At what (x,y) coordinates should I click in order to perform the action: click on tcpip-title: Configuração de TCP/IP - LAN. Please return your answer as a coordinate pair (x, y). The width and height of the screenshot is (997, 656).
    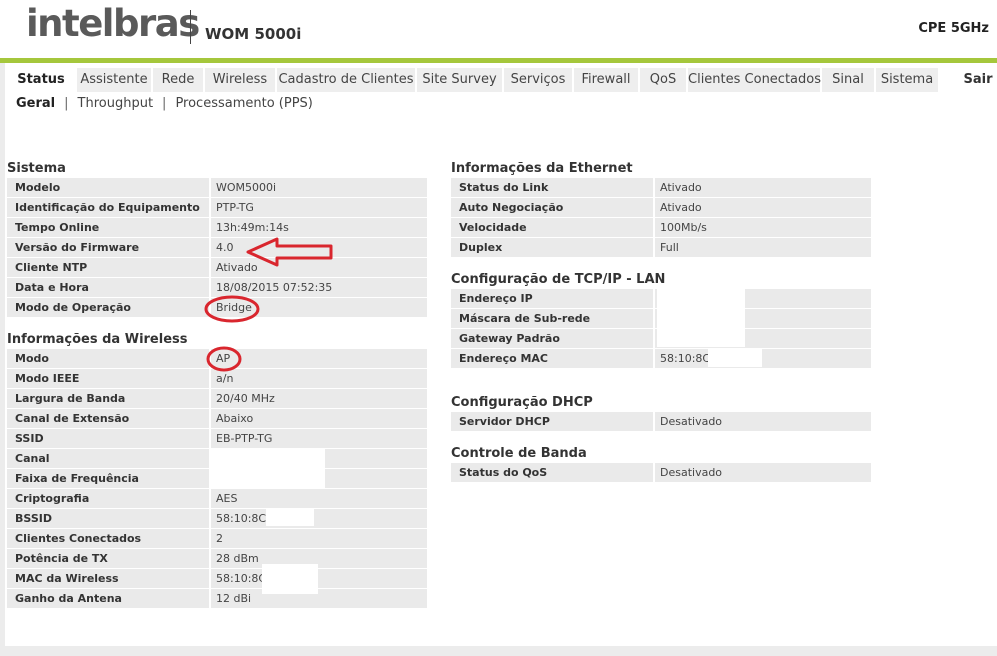
    Looking at the image, I should click on (558, 279).